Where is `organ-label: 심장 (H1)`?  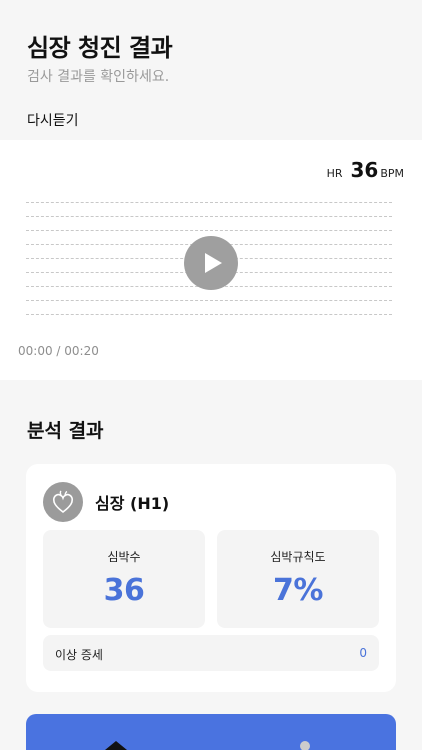 organ-label: 심장 (H1) is located at coordinates (132, 503).